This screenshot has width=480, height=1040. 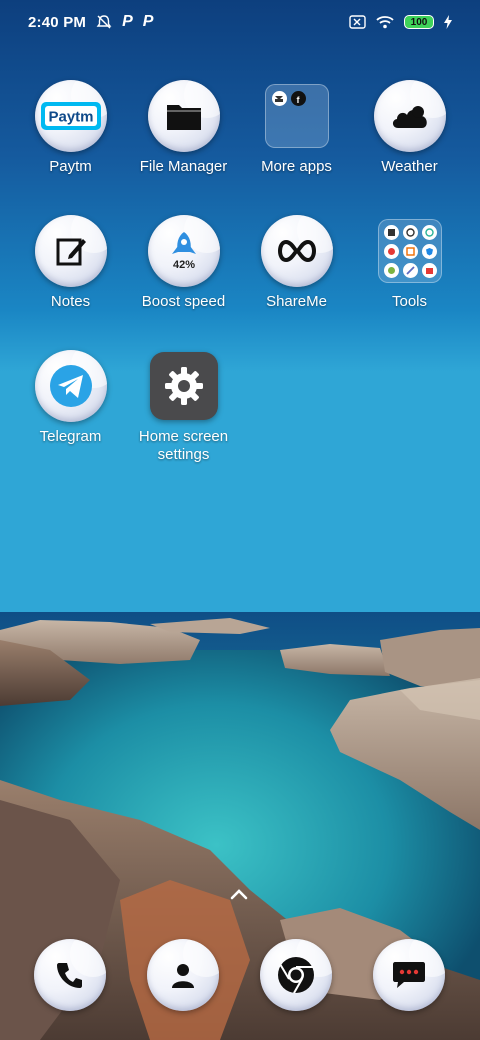 What do you see at coordinates (429, 270) in the screenshot?
I see `store-icon` at bounding box center [429, 270].